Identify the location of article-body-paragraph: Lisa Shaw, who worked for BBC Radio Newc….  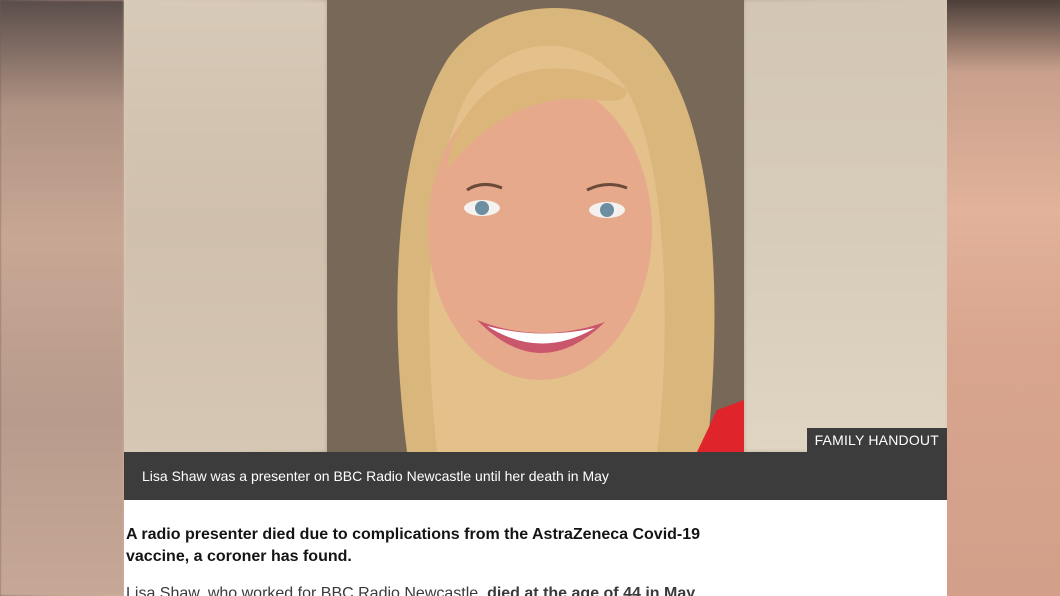
(446, 589).